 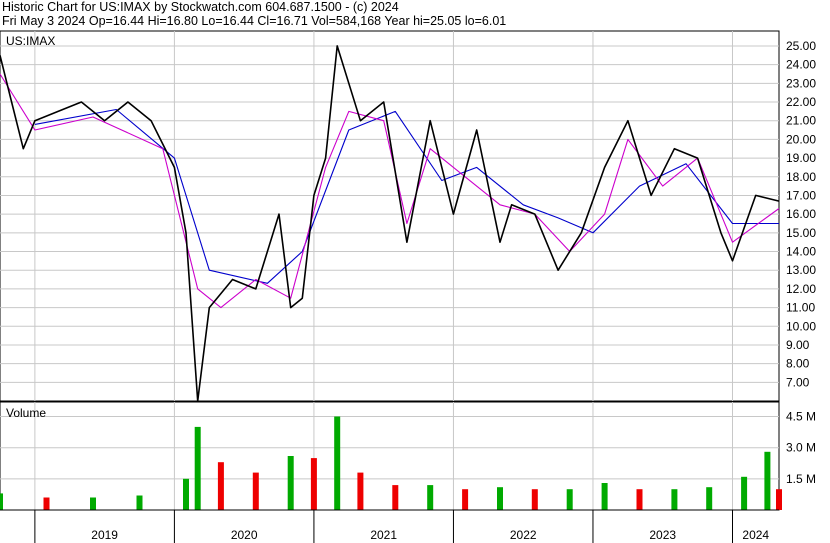 What do you see at coordinates (244, 535) in the screenshot?
I see `x-axis-year-label: 2020` at bounding box center [244, 535].